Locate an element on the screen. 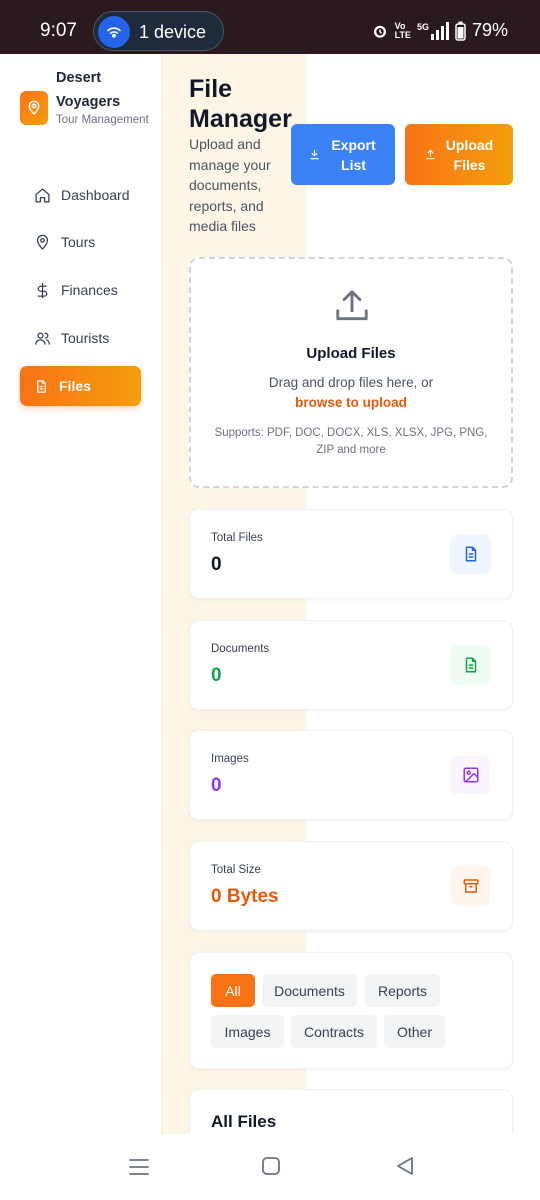 This screenshot has width=540, height=1200. upload-cloud-icon is located at coordinates (352, 305).